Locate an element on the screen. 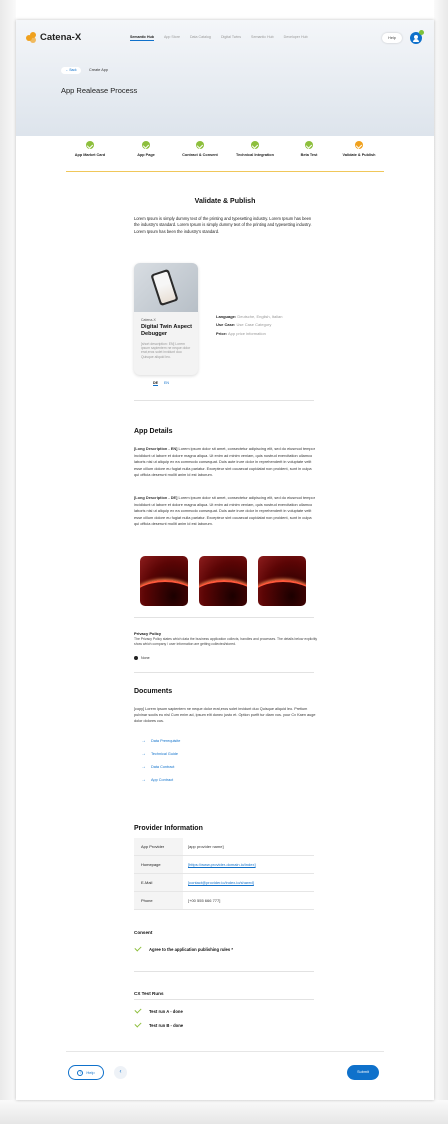 This screenshot has width=448, height=1124. page-shadow-left is located at coordinates (8, 562).